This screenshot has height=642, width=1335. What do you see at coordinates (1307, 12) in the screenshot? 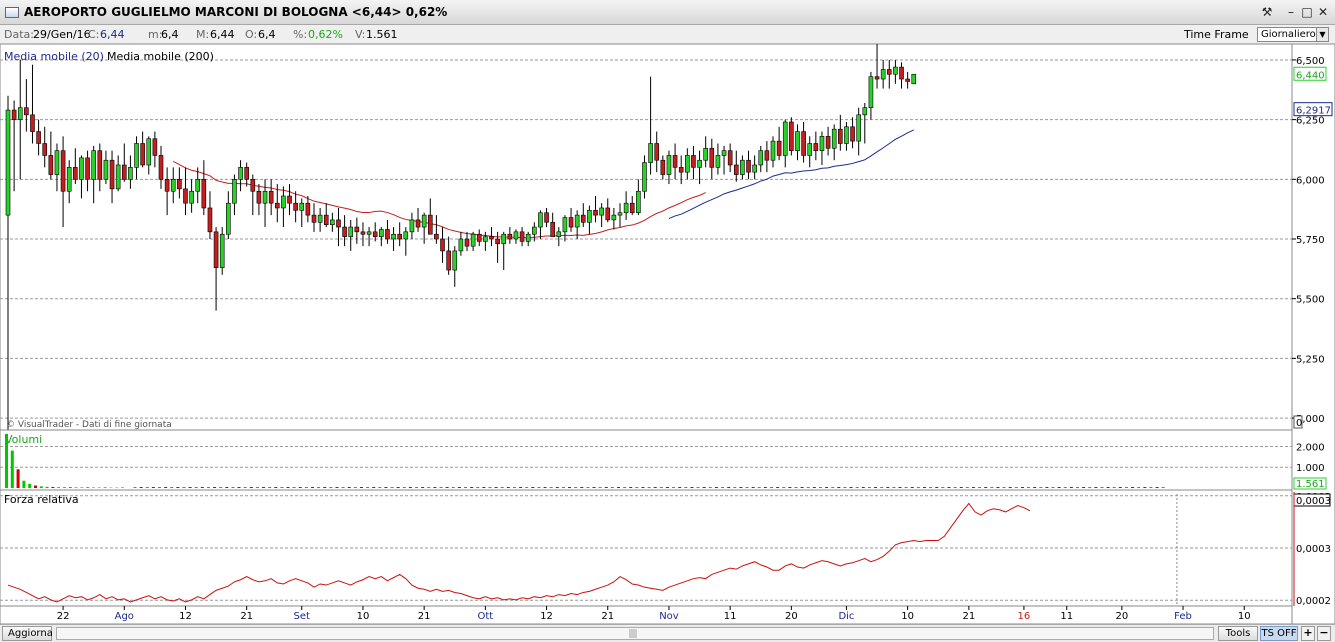
I see `restore-button: □` at bounding box center [1307, 12].